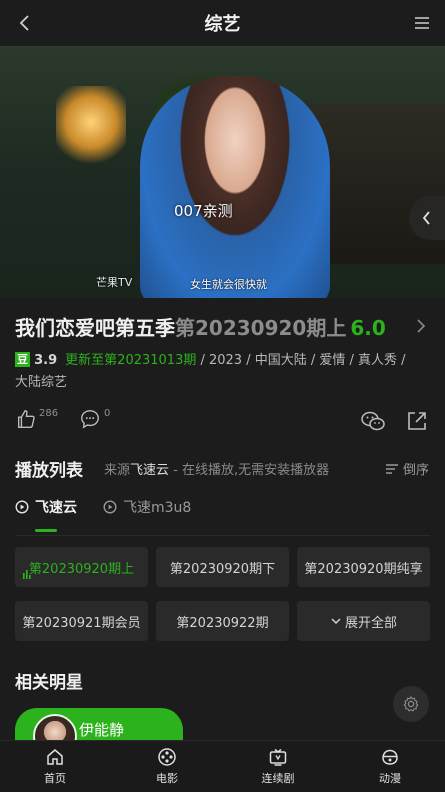  I want to click on episode-button: 第20230920期下, so click(222, 567).